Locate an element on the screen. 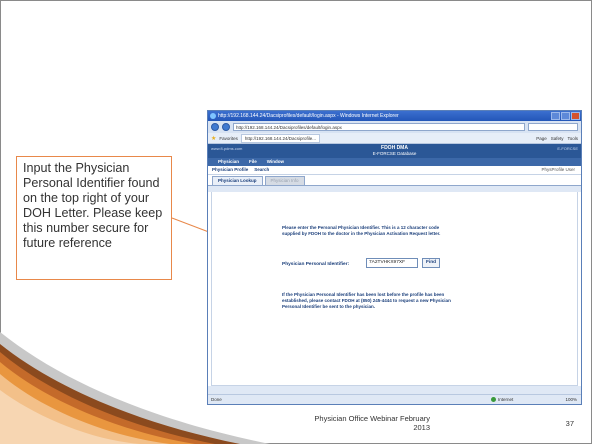 This screenshot has width=592, height=444. forward-button is located at coordinates (226, 127).